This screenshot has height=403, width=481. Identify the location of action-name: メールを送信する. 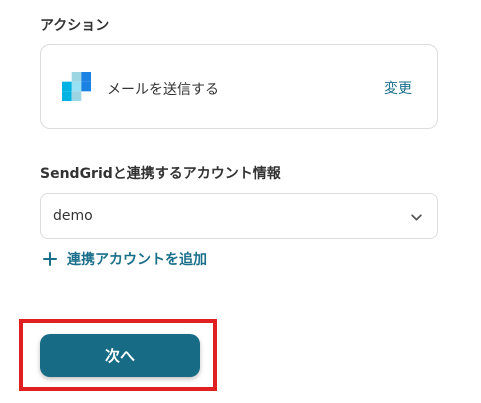
(163, 90).